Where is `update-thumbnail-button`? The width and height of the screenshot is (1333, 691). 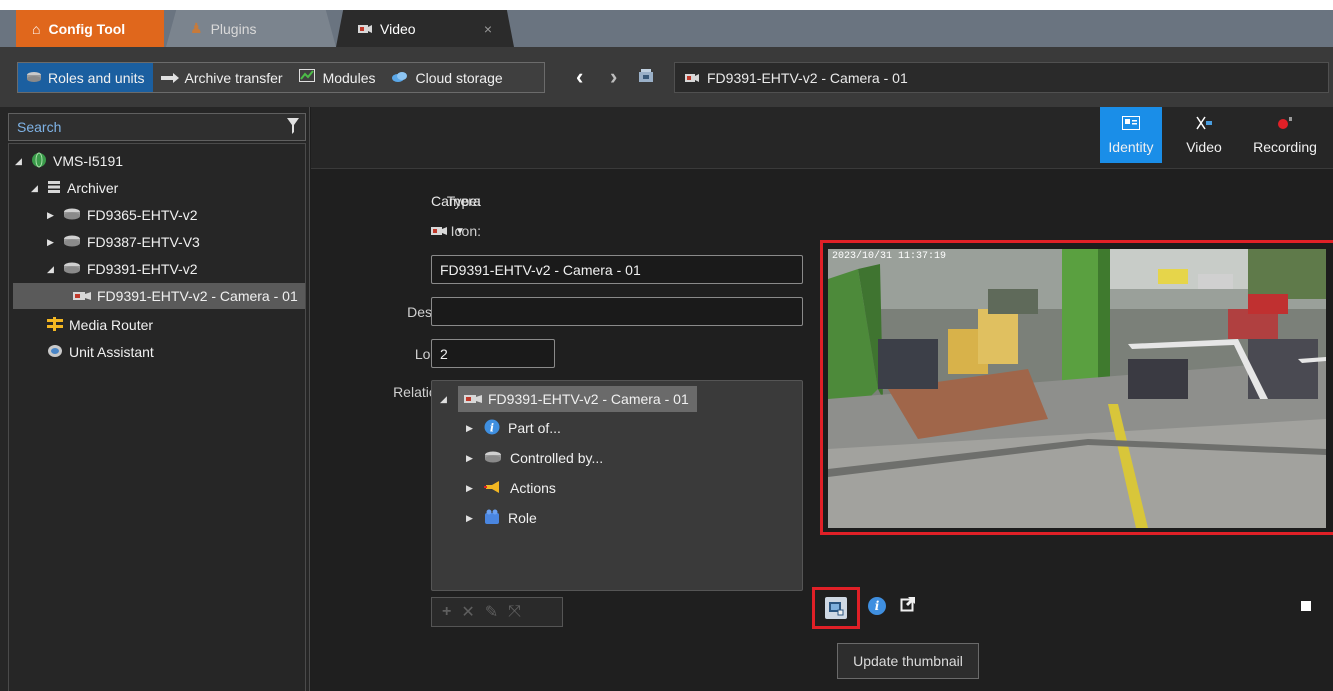
update-thumbnail-button is located at coordinates (836, 608).